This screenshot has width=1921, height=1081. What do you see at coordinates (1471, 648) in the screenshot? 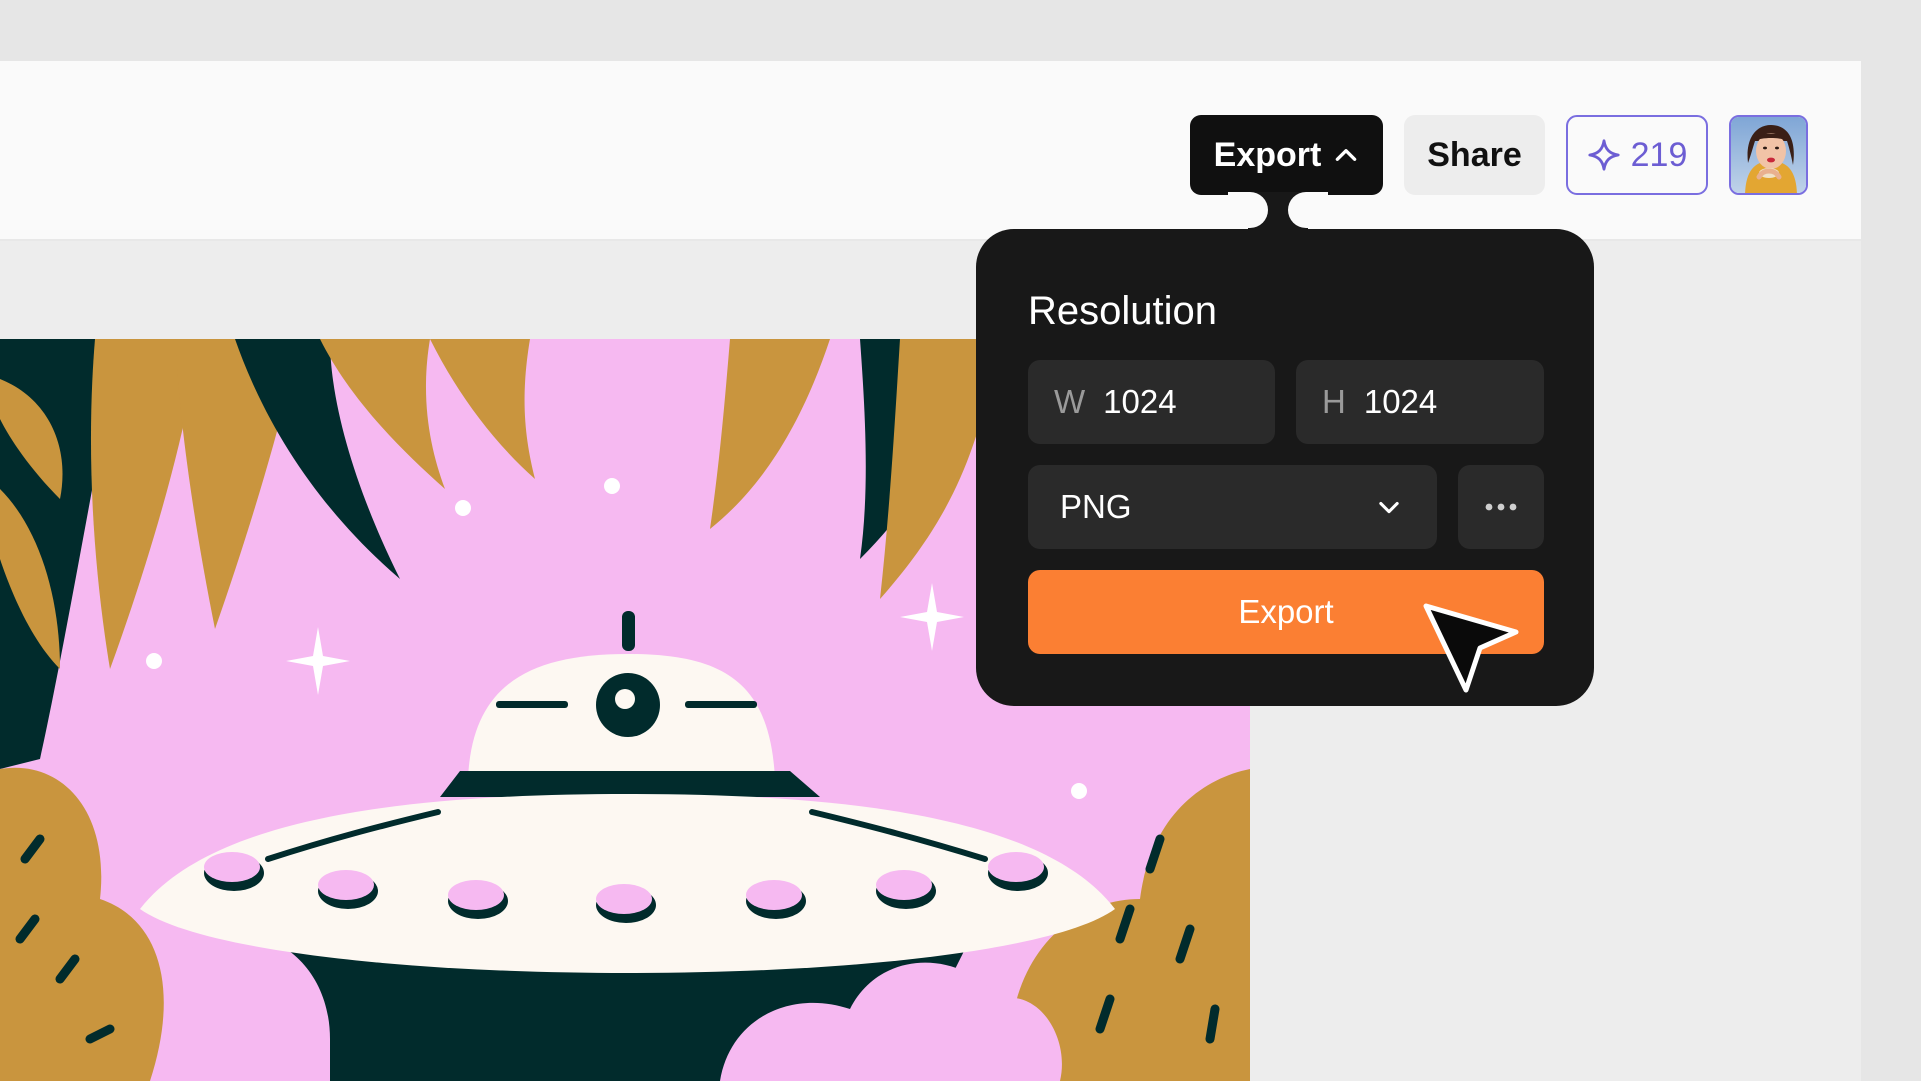
I see `cursor-arrow-icon` at bounding box center [1471, 648].